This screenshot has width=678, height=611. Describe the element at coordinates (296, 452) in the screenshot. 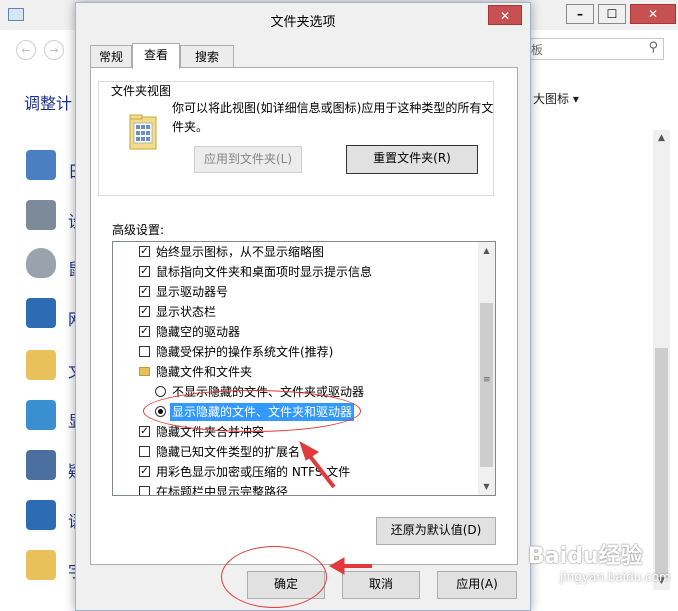

I see `list-item: 隐藏已知文件类型的扩展名` at that location.